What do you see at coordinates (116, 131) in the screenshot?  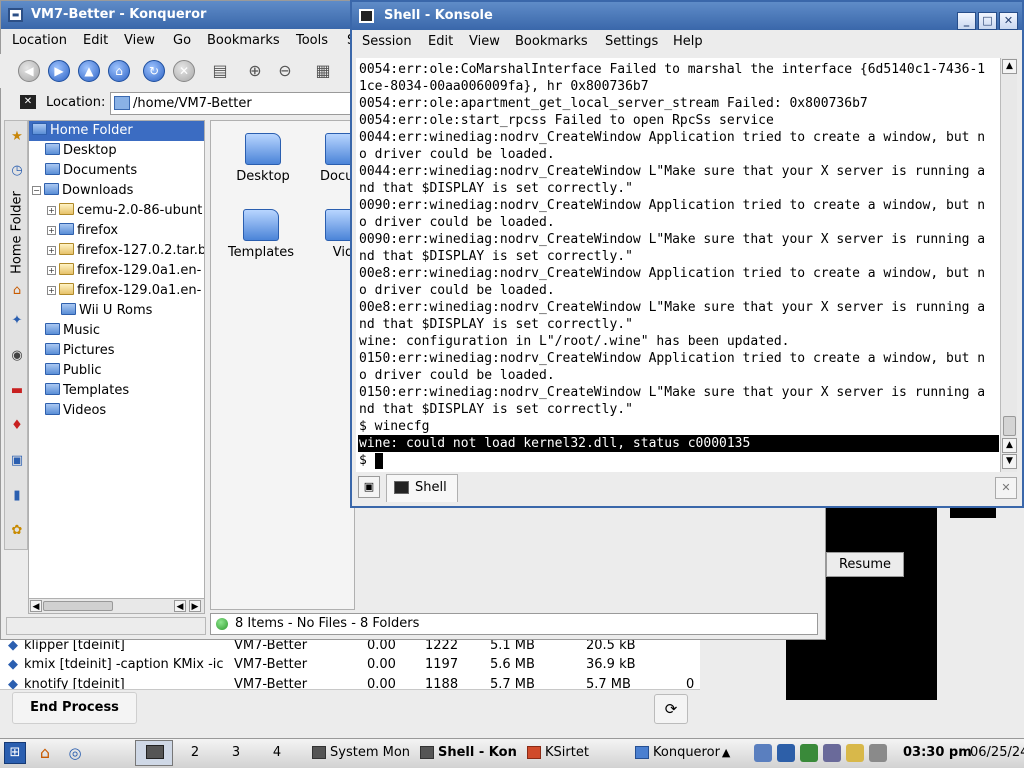 I see `tree-item-home: Home Folder` at bounding box center [116, 131].